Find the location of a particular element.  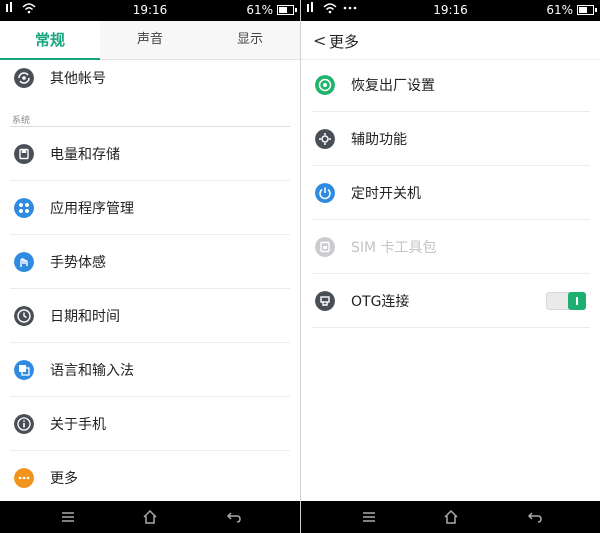

accessibility-icon is located at coordinates (325, 139).